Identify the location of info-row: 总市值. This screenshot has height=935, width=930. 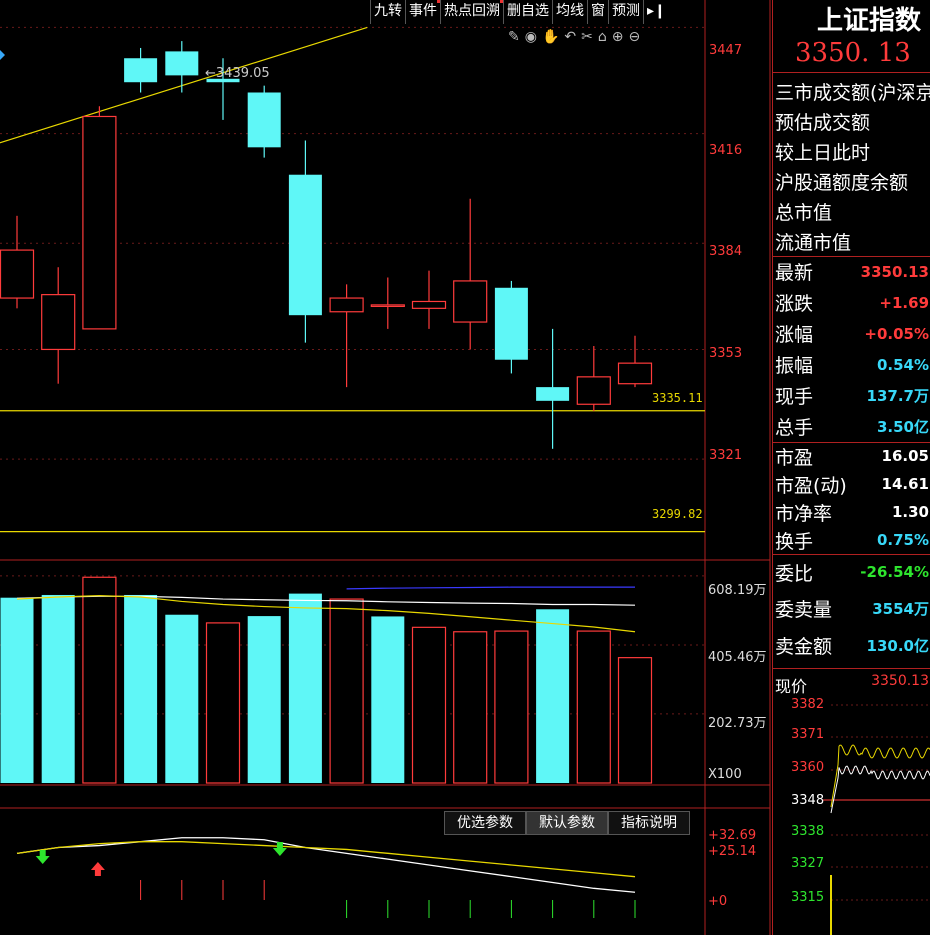
(804, 213).